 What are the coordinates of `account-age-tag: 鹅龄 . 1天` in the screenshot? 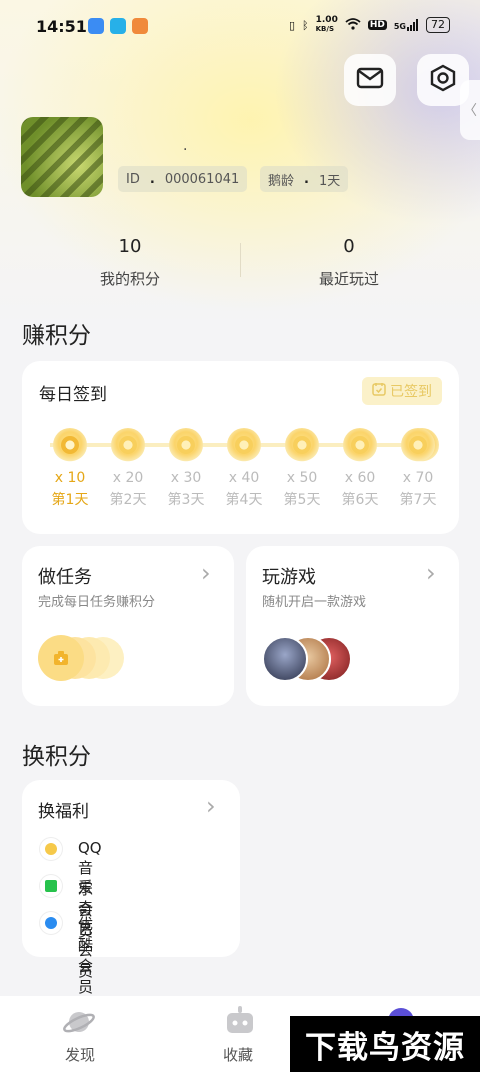 It's located at (304, 179).